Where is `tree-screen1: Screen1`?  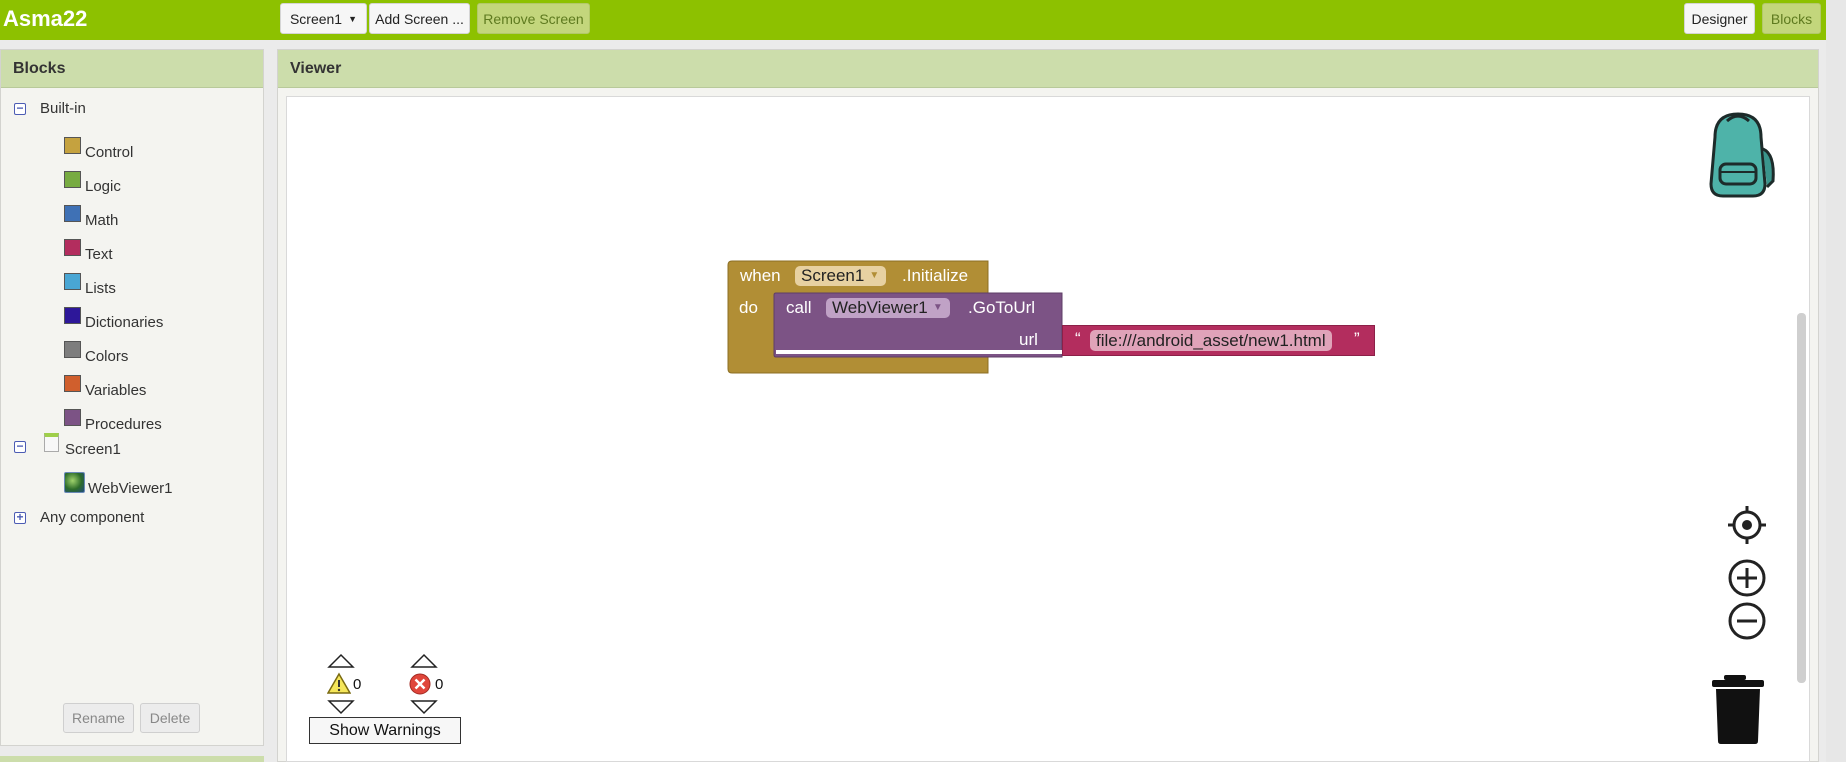
tree-screen1: Screen1 is located at coordinates (82, 445).